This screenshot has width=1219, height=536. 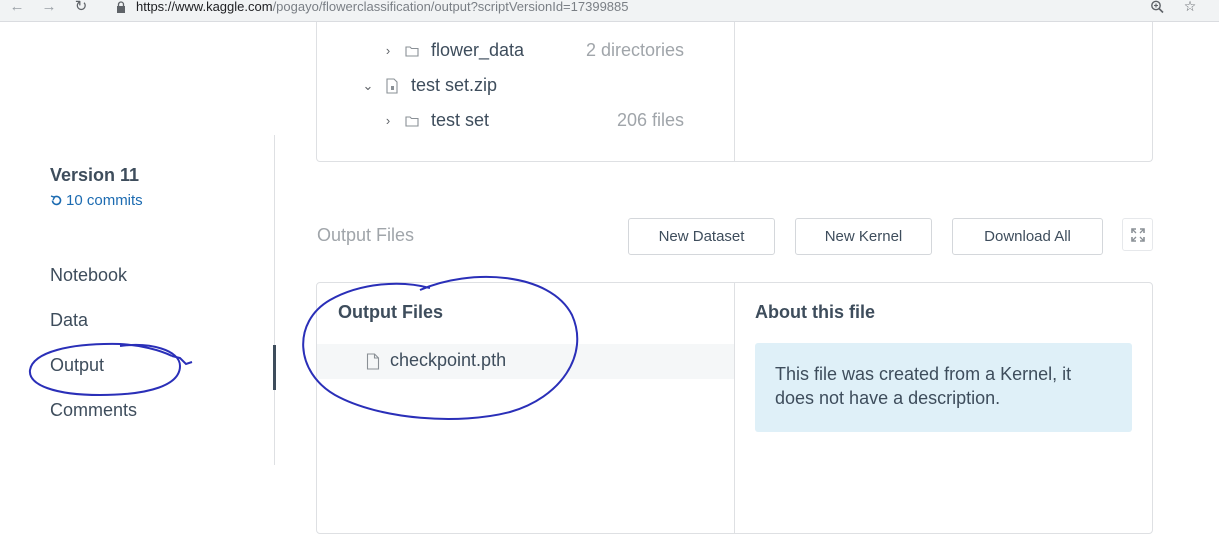 I want to click on expand-icon, so click(x=1137, y=234).